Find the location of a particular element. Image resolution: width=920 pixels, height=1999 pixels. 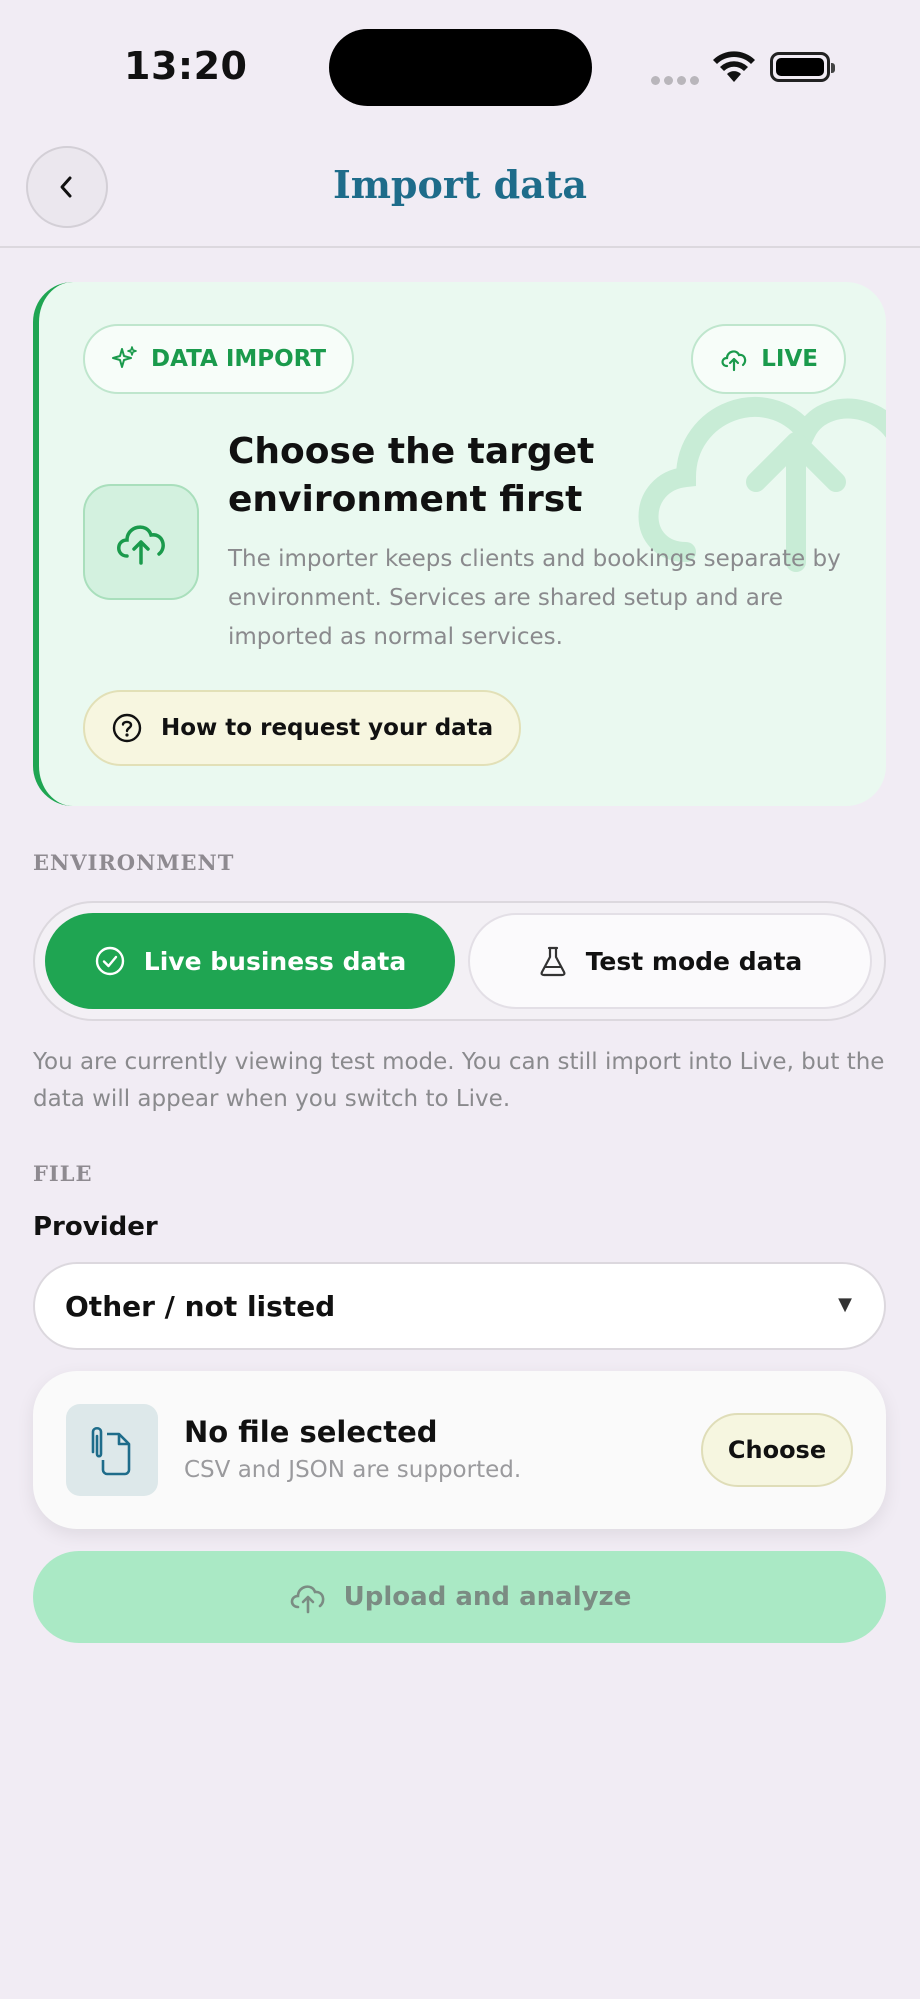

file-attachment-icon is located at coordinates (111, 1451).